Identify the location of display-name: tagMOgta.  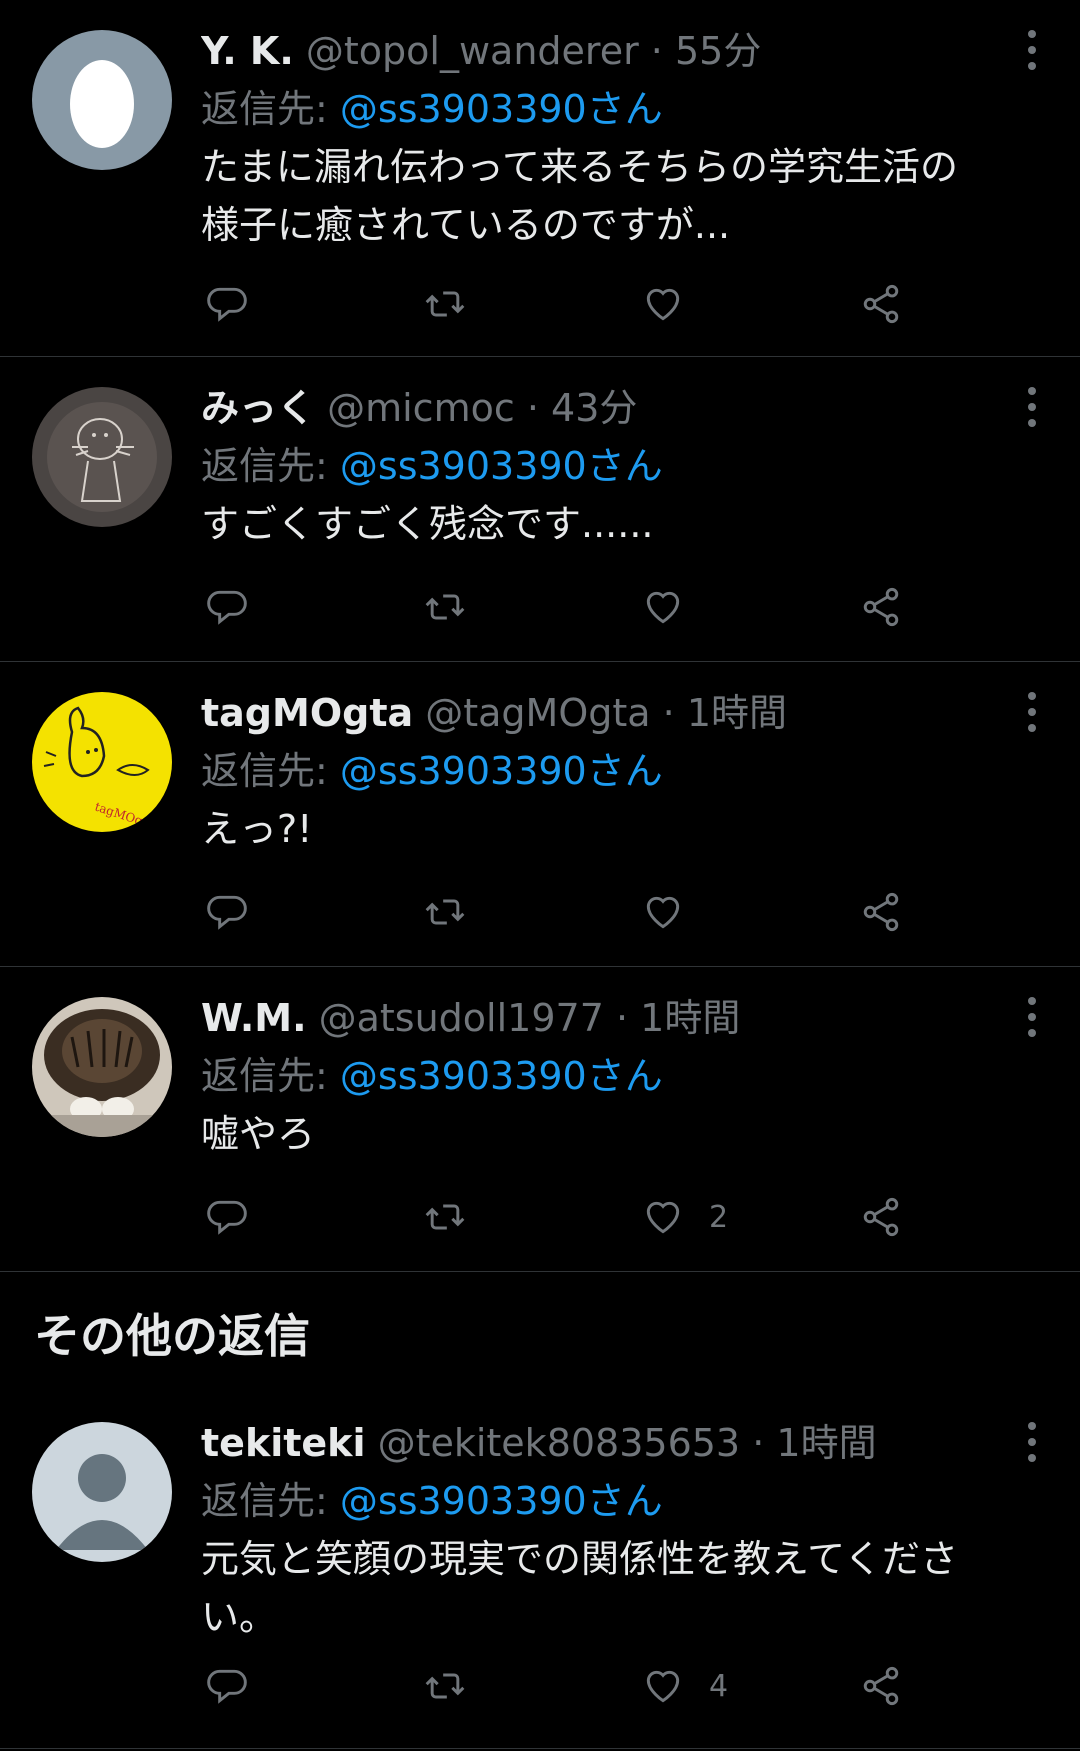
(307, 713).